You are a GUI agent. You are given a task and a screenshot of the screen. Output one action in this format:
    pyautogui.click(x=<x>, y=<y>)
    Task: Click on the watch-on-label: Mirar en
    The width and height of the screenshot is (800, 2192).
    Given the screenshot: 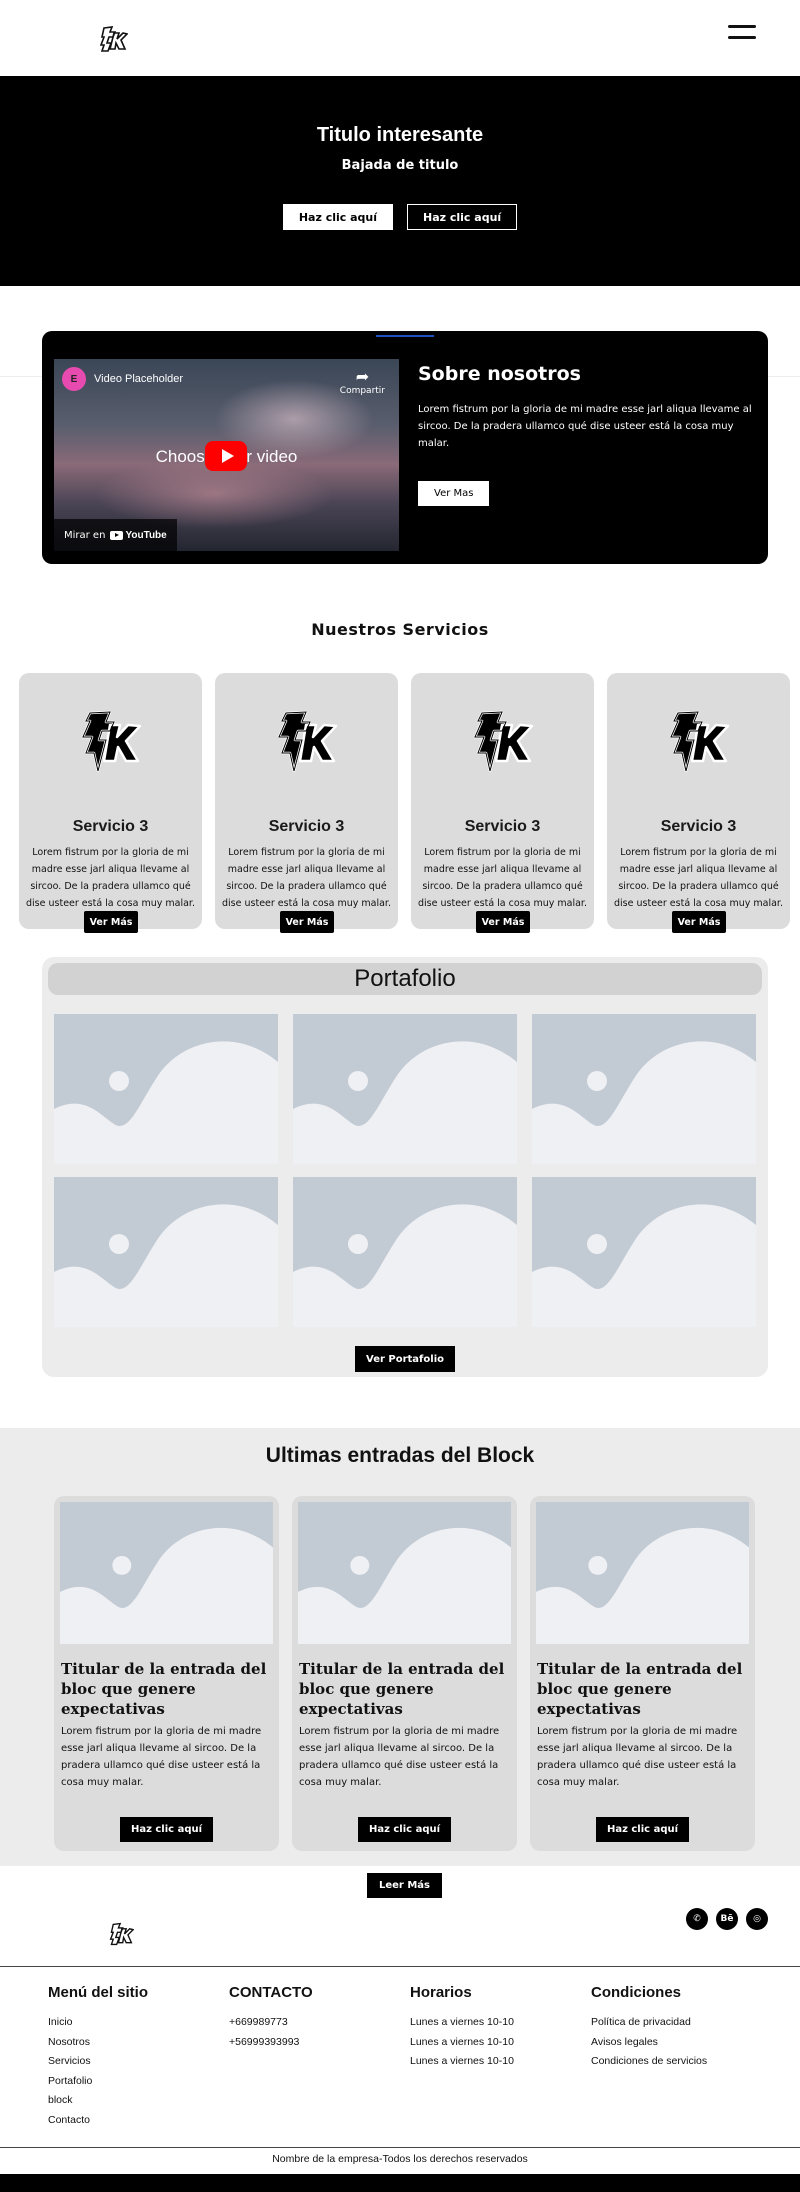 What is the action you would take?
    pyautogui.click(x=85, y=535)
    